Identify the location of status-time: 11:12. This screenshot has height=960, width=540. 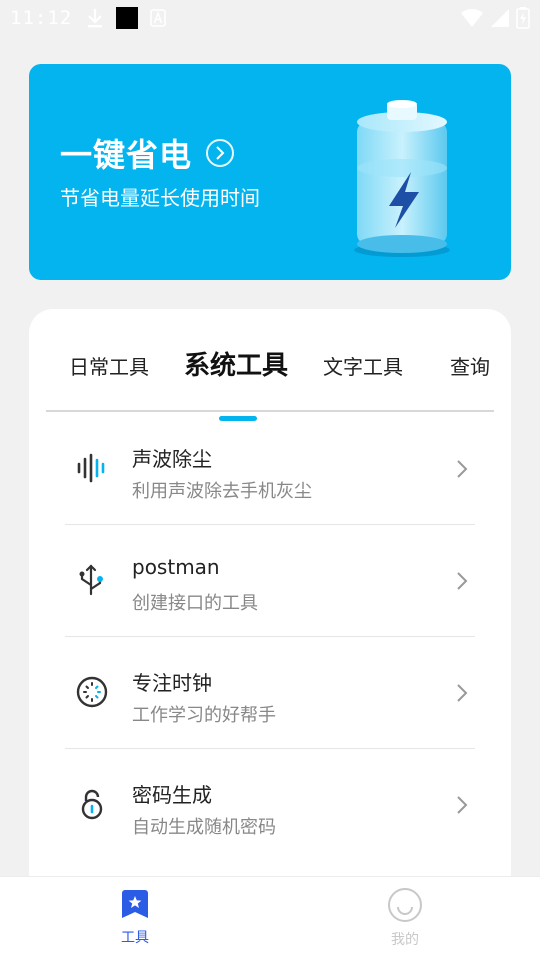
(41, 18).